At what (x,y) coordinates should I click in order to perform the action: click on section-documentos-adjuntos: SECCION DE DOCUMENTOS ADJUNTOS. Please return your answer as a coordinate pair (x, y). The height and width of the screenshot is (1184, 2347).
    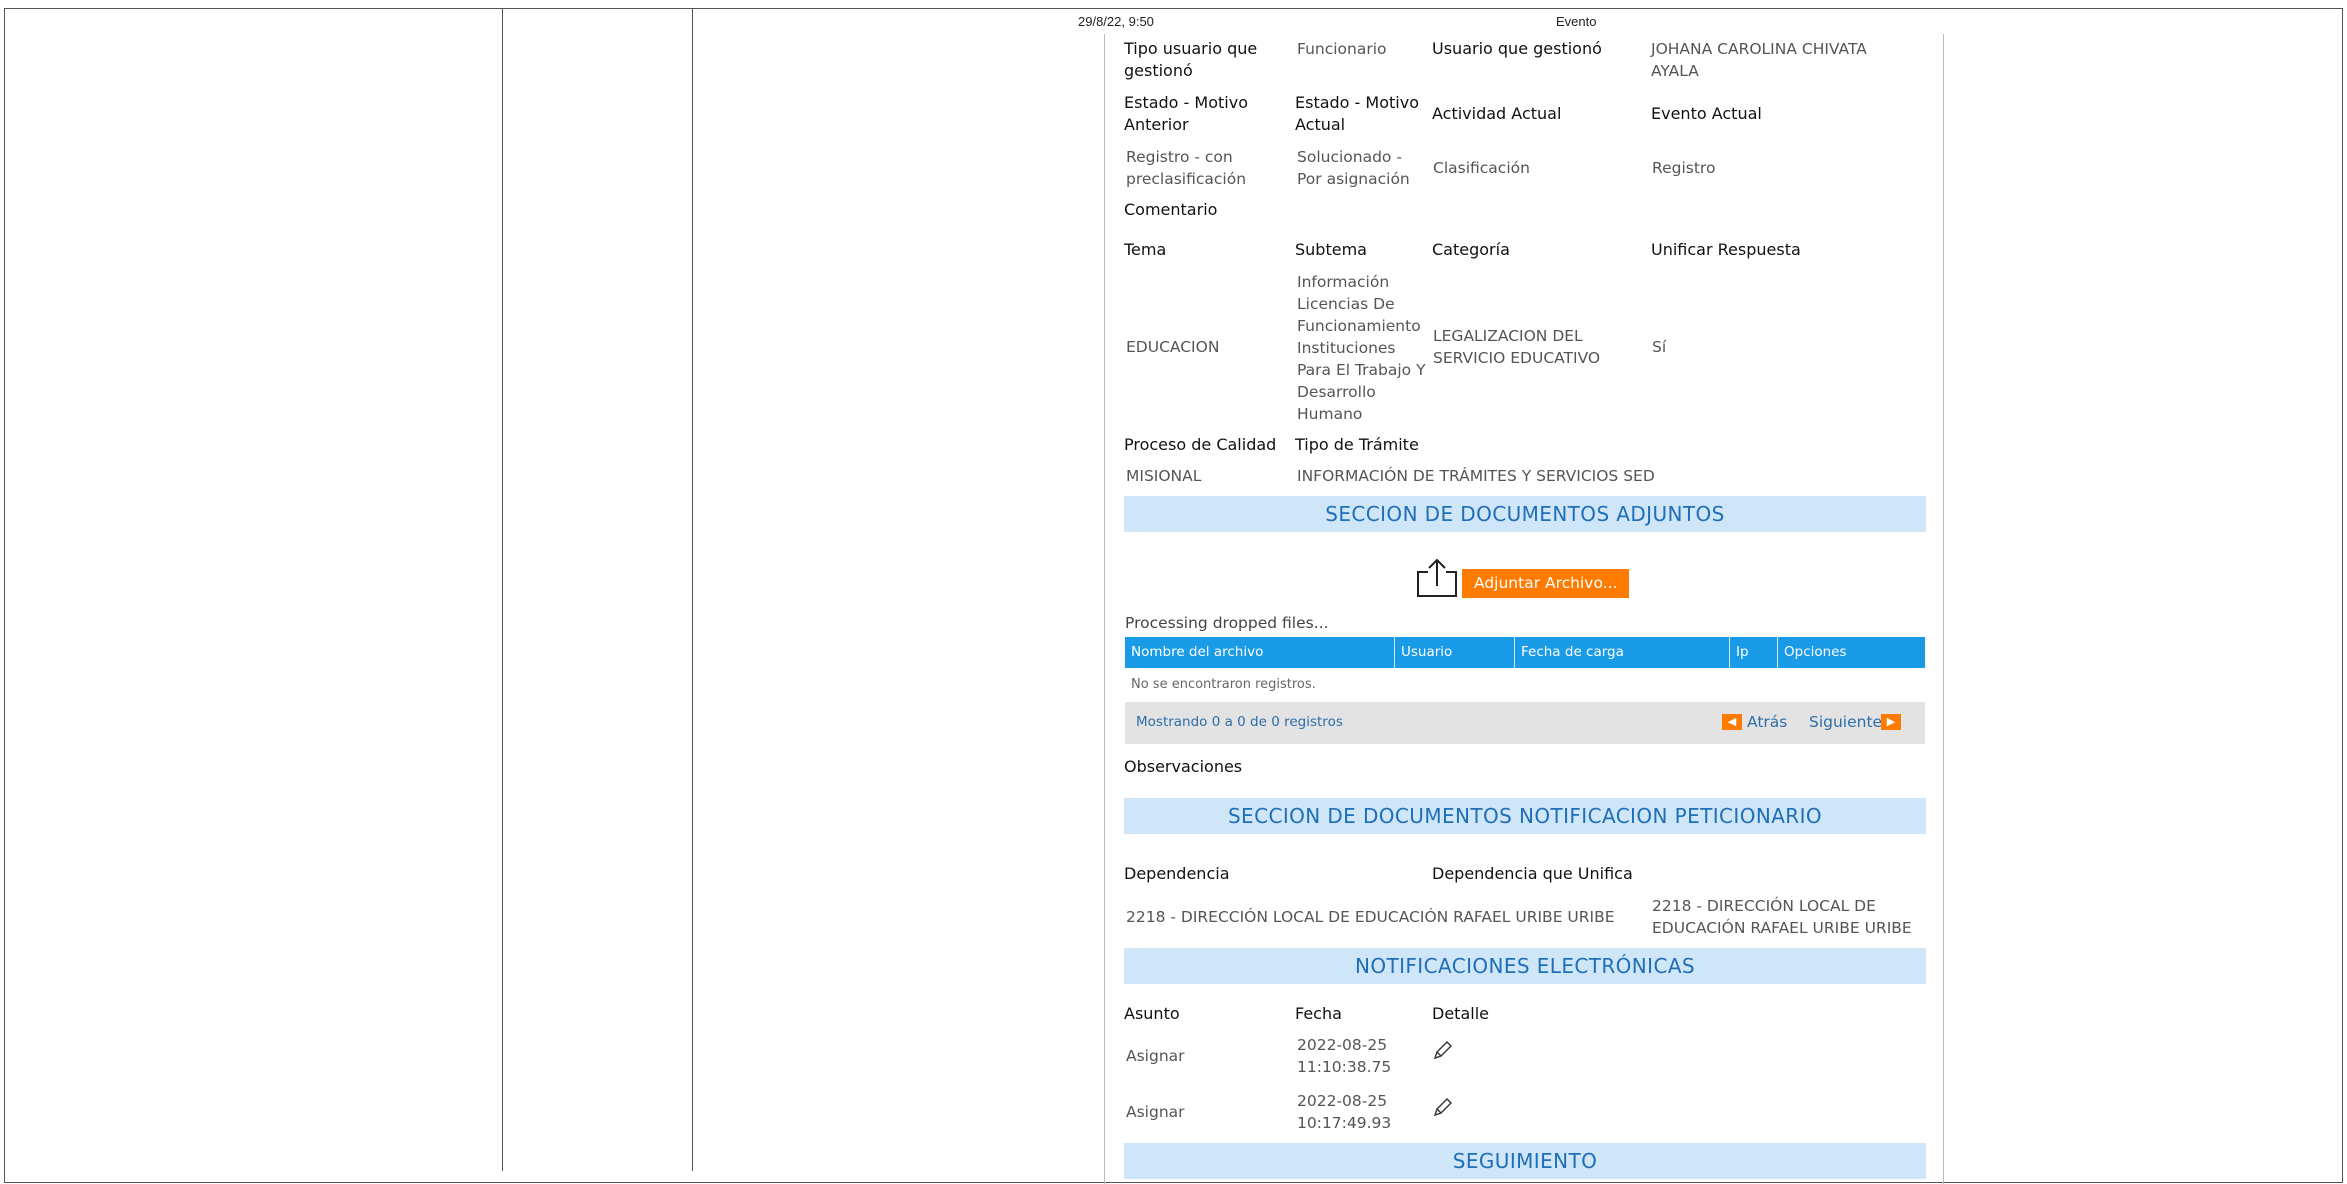
    Looking at the image, I should click on (1525, 514).